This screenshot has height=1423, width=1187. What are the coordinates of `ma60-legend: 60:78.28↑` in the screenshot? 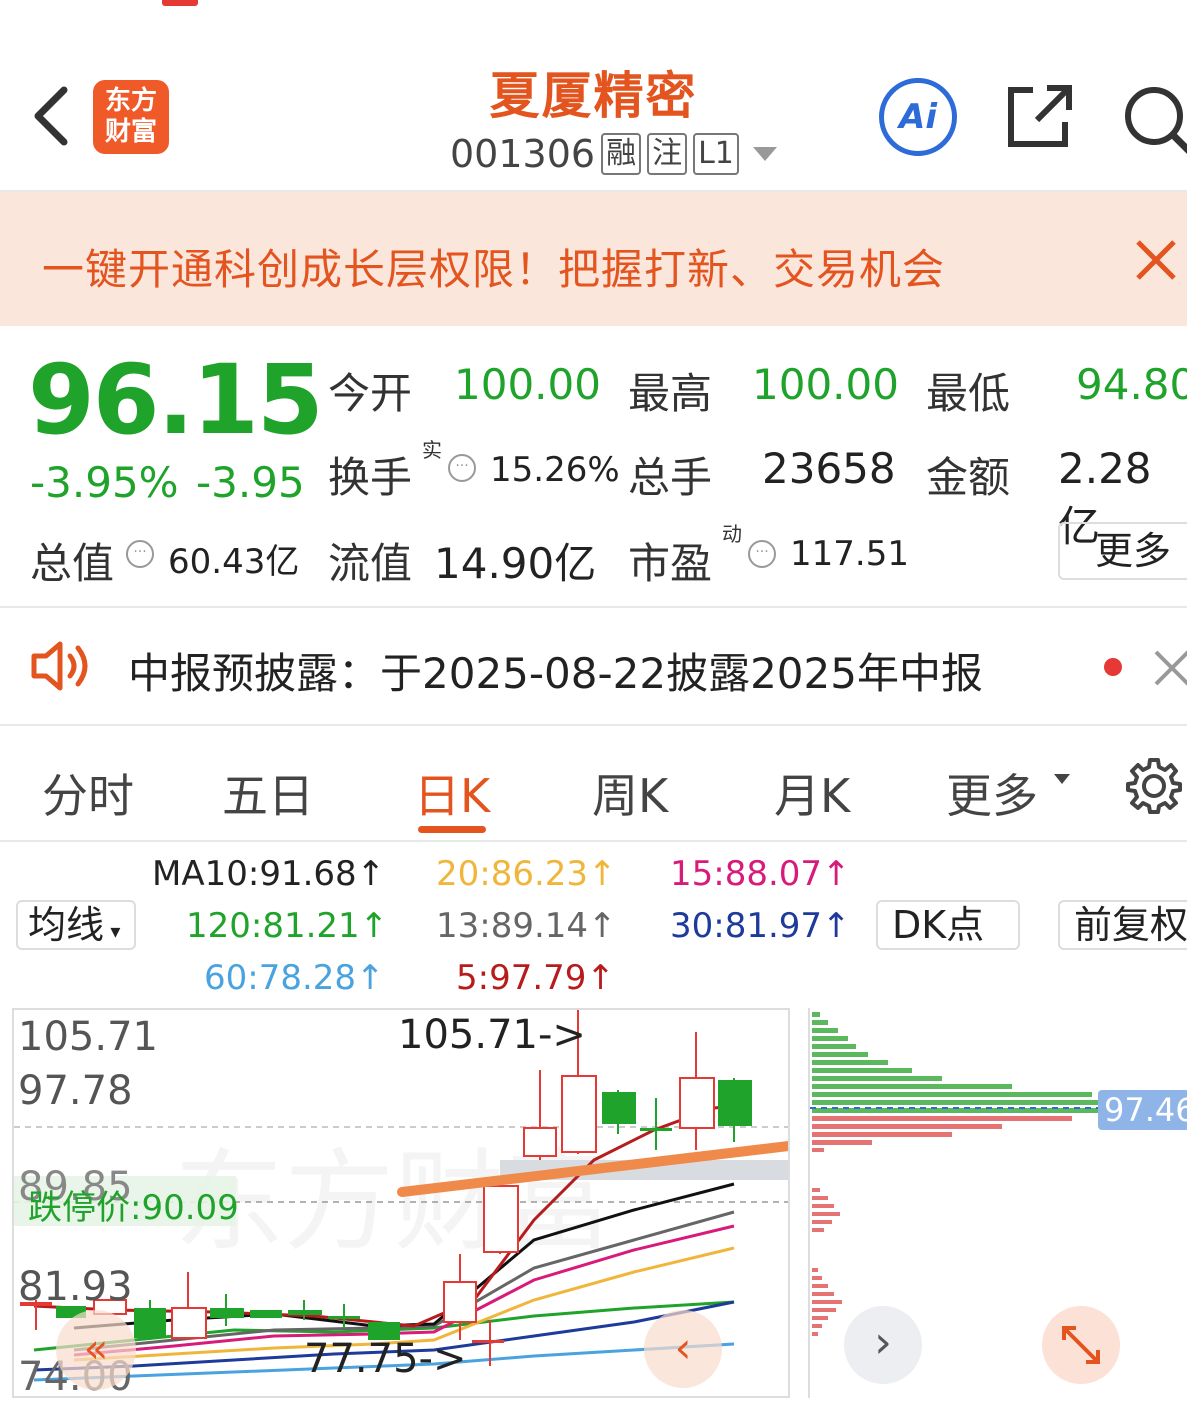 It's located at (294, 978).